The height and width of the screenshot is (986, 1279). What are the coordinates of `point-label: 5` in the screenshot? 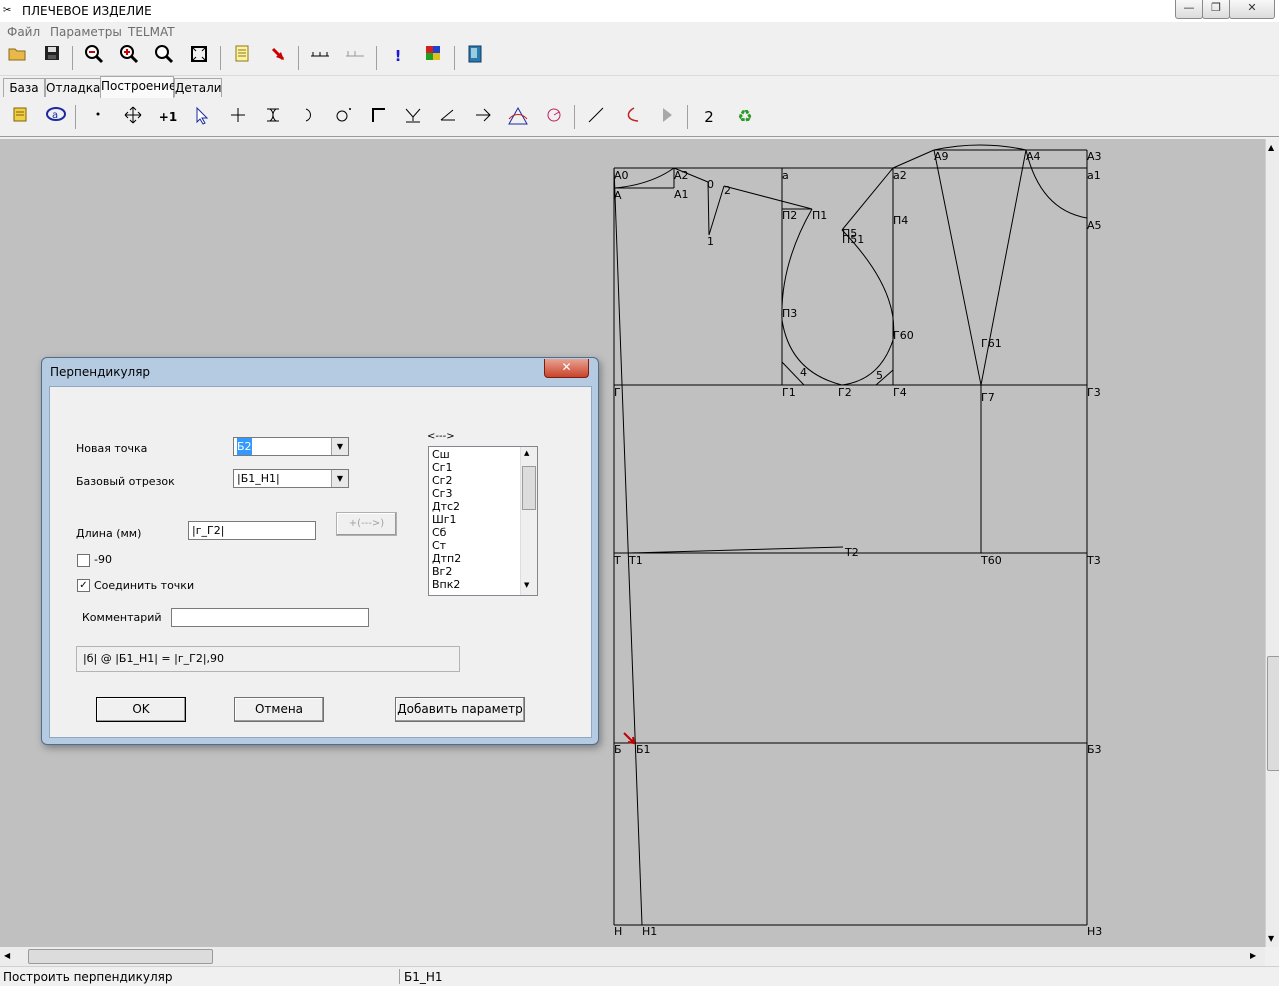 It's located at (879, 375).